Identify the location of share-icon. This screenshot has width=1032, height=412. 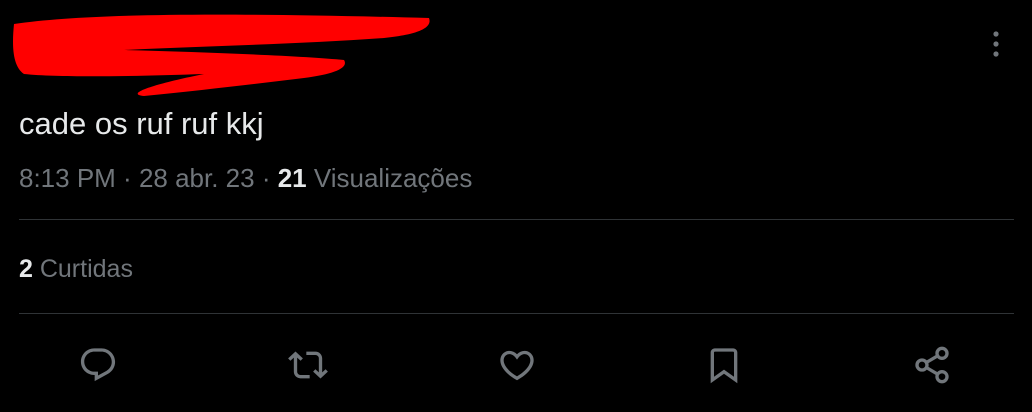
(932, 365).